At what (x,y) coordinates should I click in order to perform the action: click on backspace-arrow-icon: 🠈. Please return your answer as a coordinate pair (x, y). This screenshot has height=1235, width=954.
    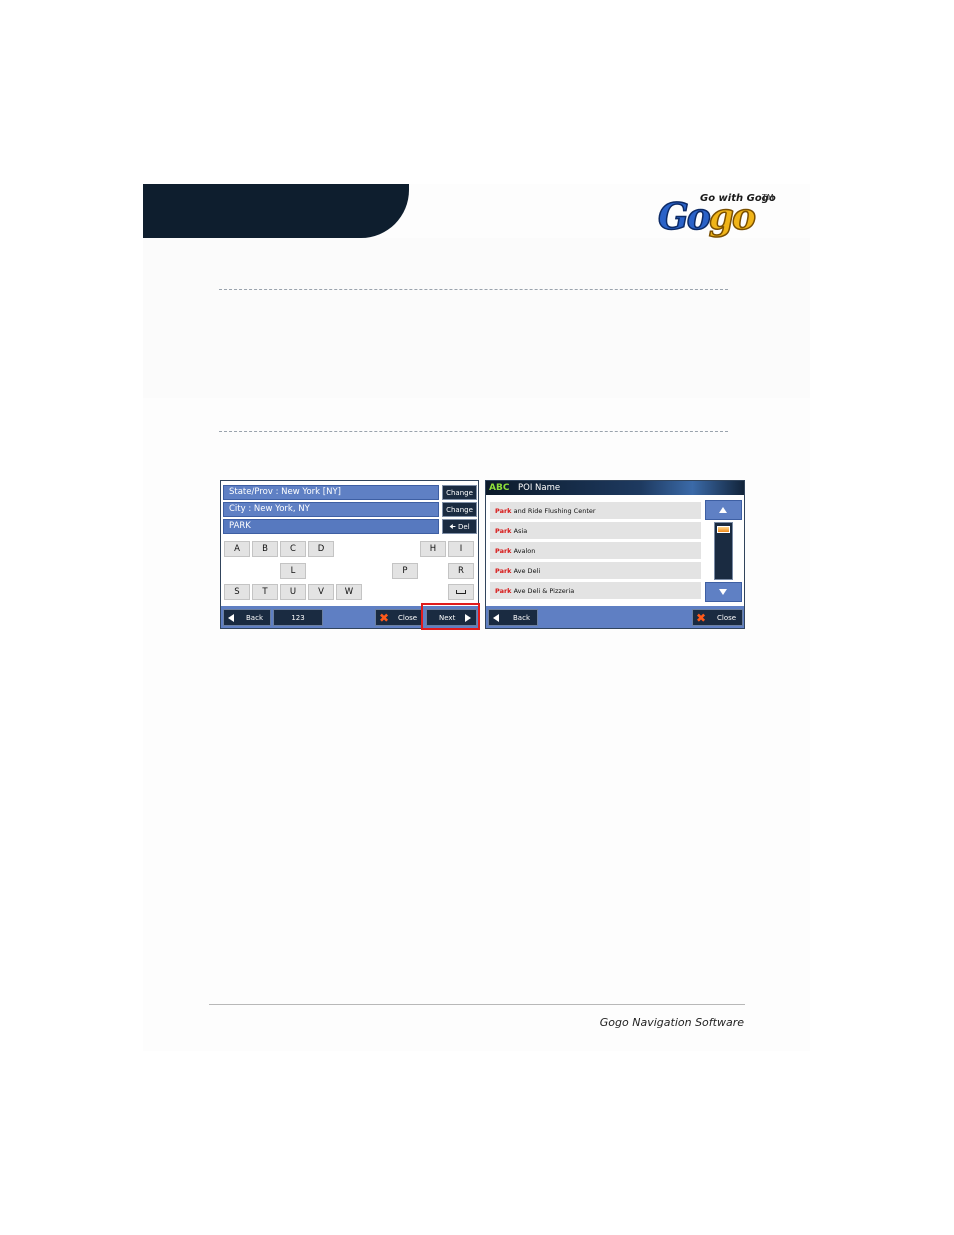
    Looking at the image, I should click on (452, 527).